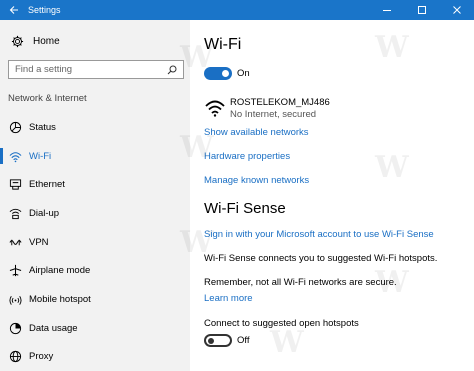 This screenshot has height=371, width=474. Describe the element at coordinates (44, 10) in the screenshot. I see `window-title: Settings` at that location.